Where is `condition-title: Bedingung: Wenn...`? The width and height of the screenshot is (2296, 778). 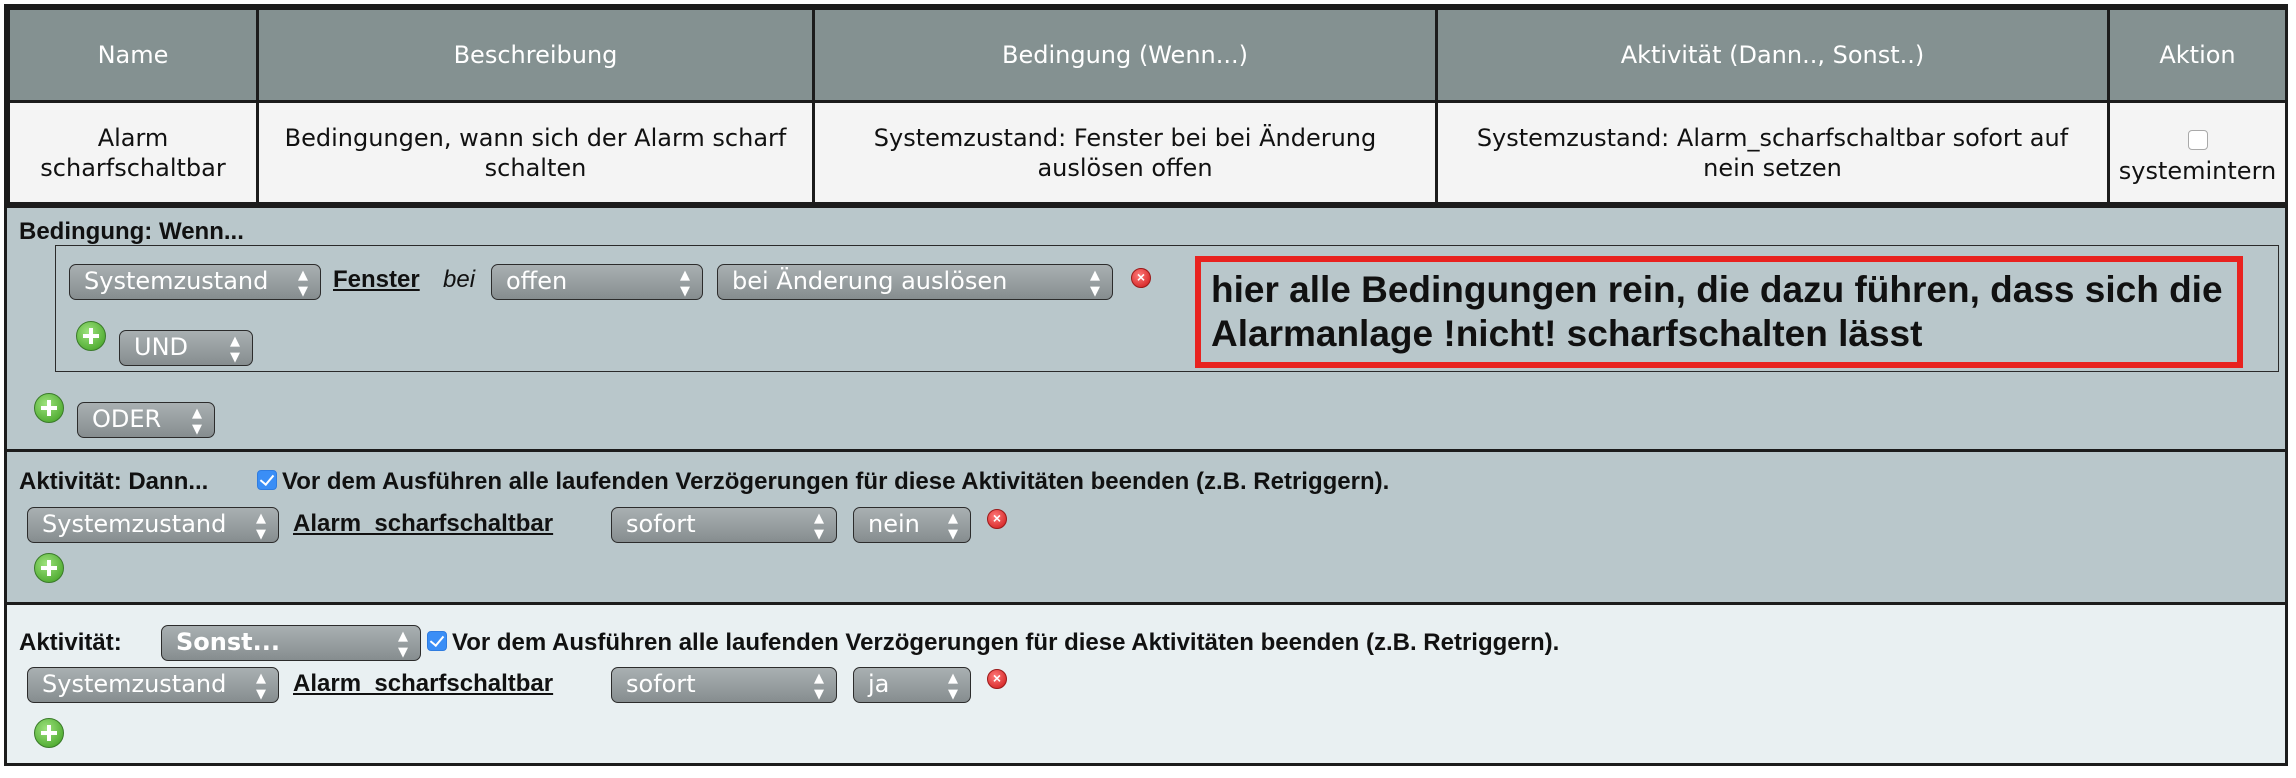 condition-title: Bedingung: Wenn... is located at coordinates (131, 231).